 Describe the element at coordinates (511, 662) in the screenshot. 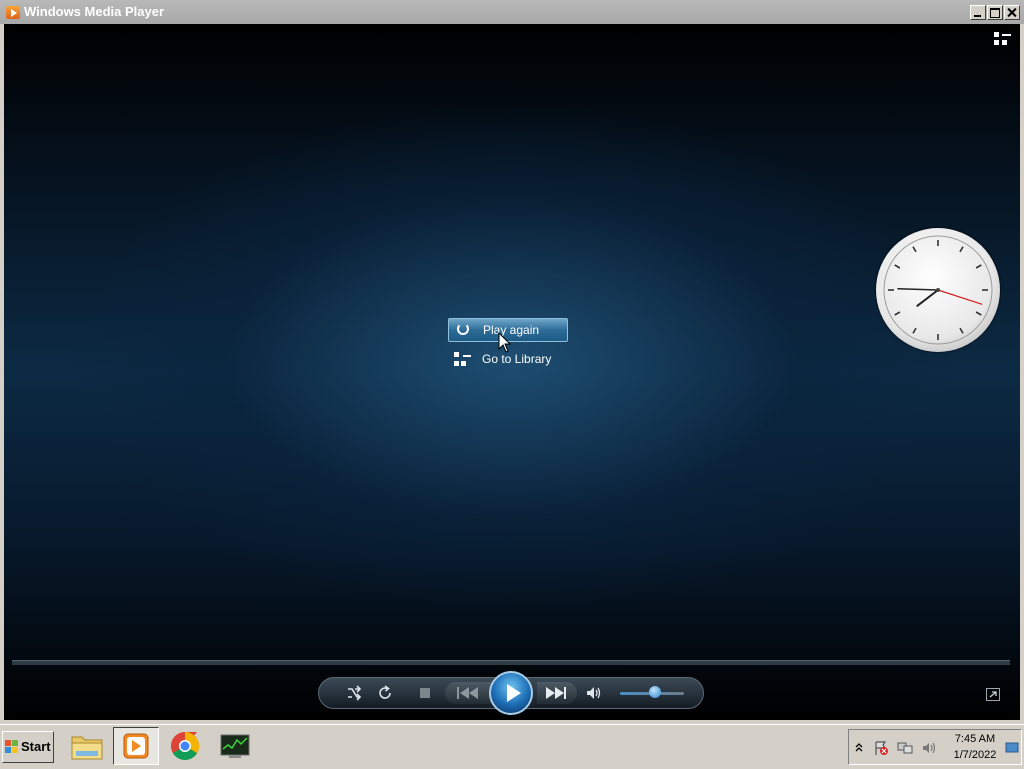

I see `seek-bar` at that location.